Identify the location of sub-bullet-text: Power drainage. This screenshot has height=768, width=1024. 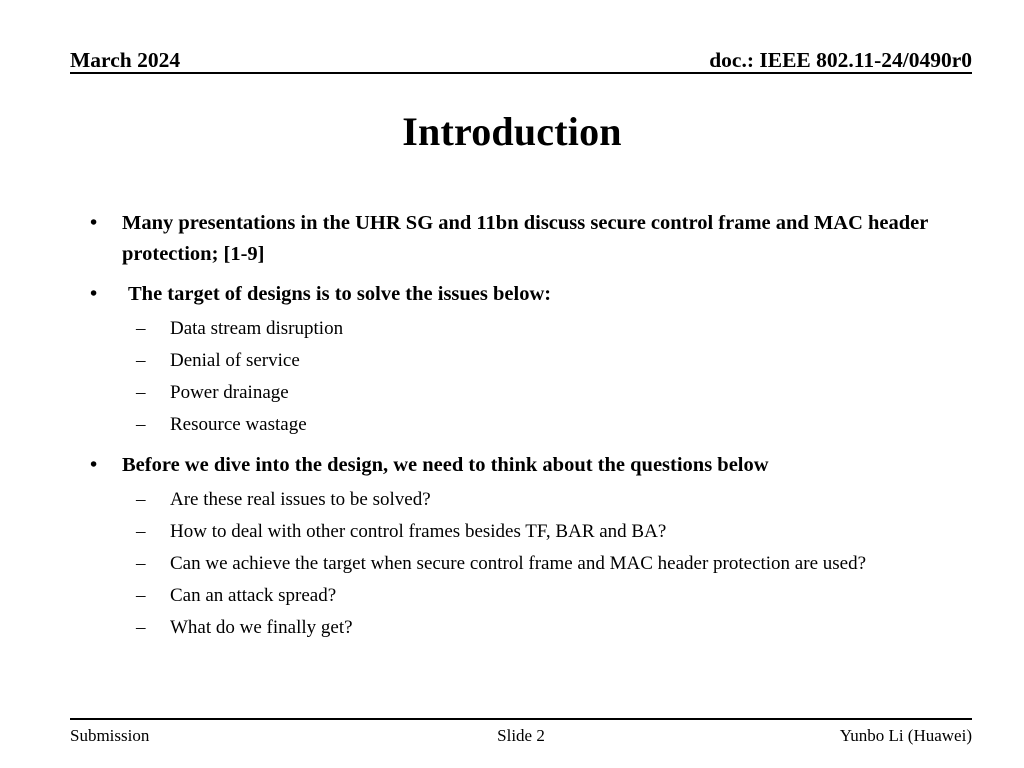
(229, 393).